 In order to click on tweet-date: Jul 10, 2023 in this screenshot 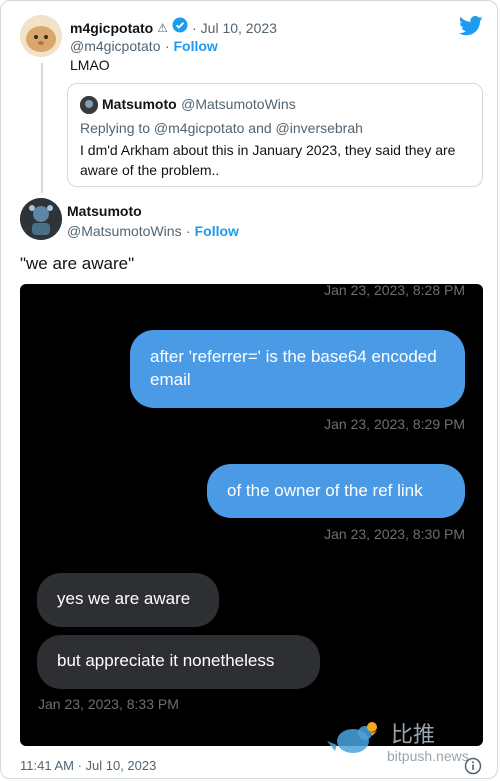, I will do `click(239, 28)`.